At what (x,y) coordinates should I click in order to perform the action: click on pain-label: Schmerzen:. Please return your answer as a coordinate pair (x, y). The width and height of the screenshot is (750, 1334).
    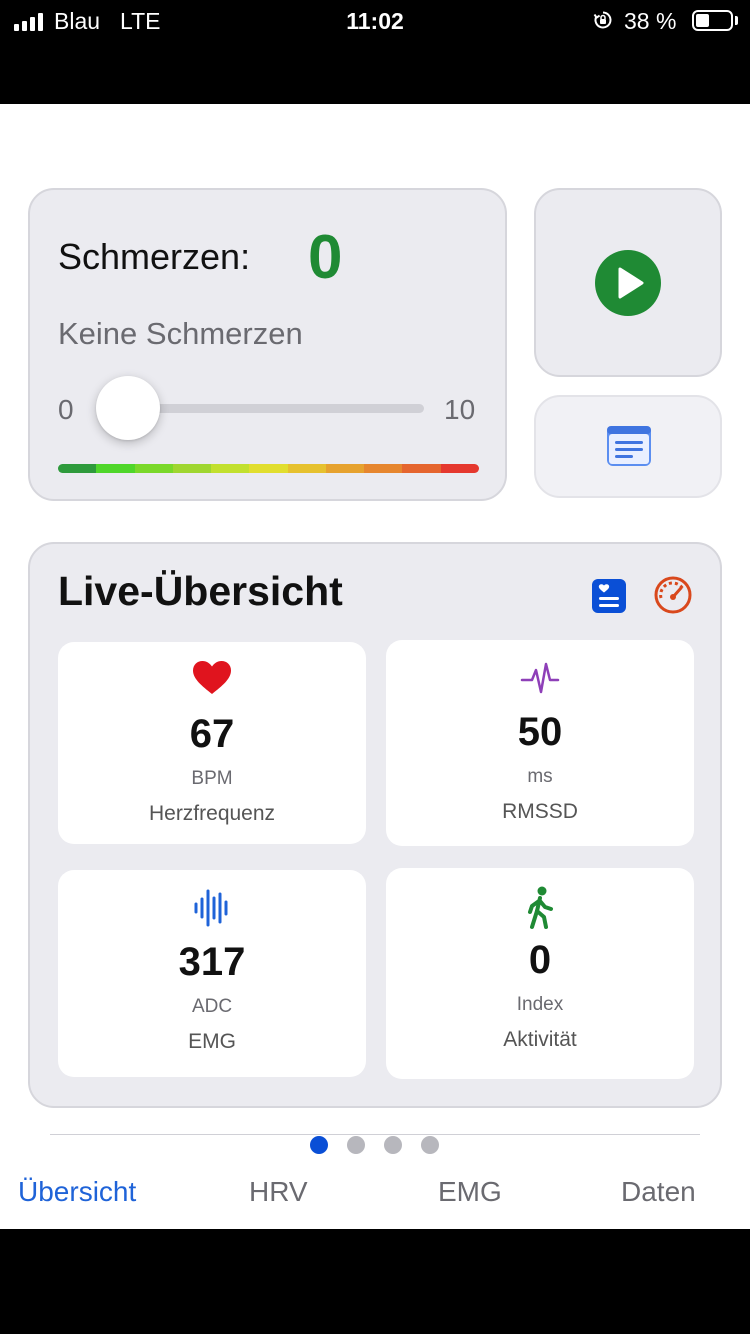
    Looking at the image, I should click on (154, 256).